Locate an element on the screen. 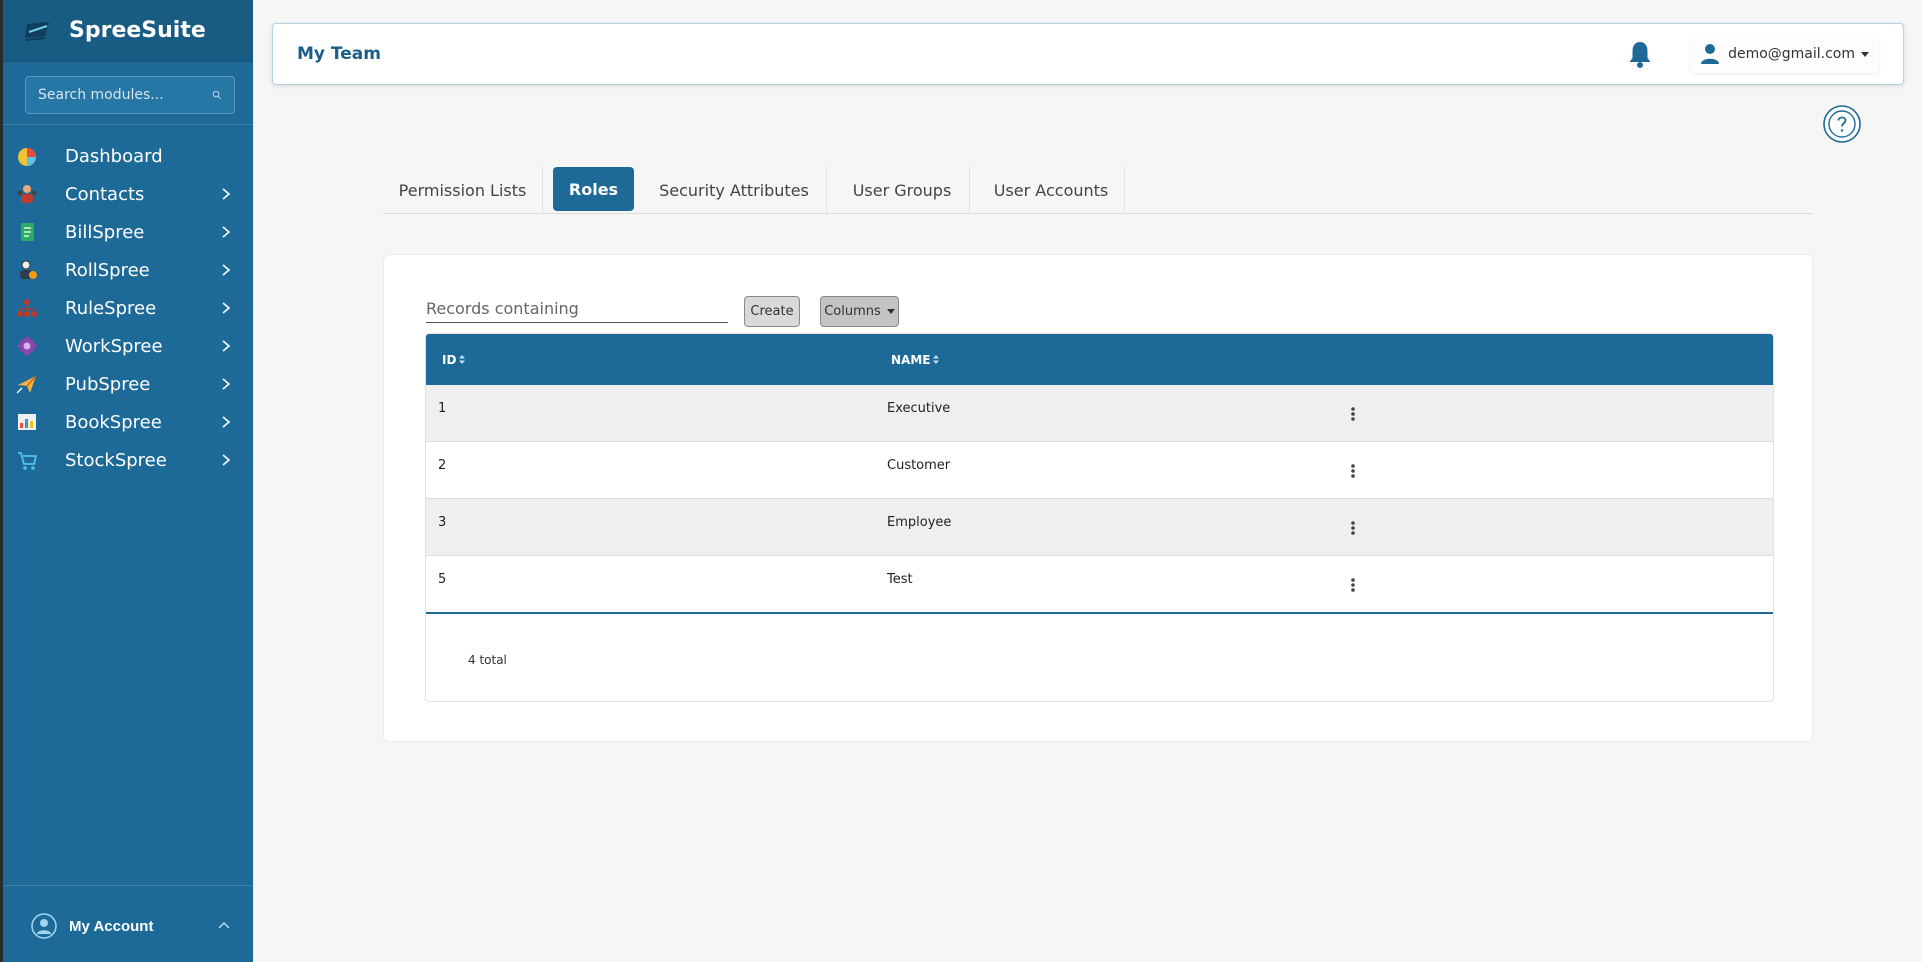 This screenshot has height=962, width=1922. column-header-label: NAME is located at coordinates (911, 359).